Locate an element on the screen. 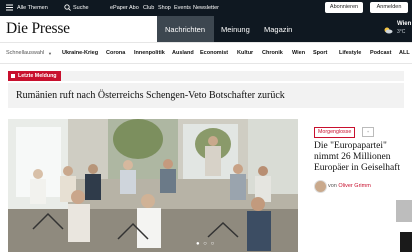 This screenshot has width=412, height=252. tag-sport: Sport is located at coordinates (320, 53).